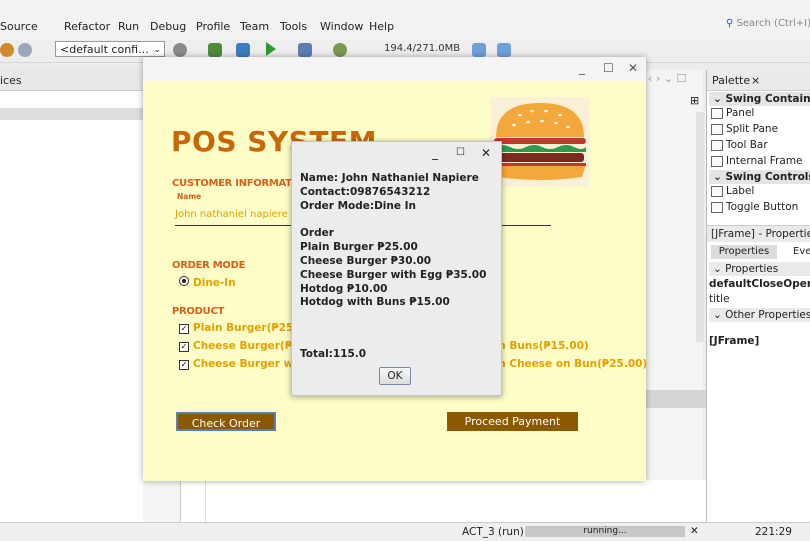  Describe the element at coordinates (739, 145) in the screenshot. I see `palette-item-tool-bar: Tool Bar` at that location.